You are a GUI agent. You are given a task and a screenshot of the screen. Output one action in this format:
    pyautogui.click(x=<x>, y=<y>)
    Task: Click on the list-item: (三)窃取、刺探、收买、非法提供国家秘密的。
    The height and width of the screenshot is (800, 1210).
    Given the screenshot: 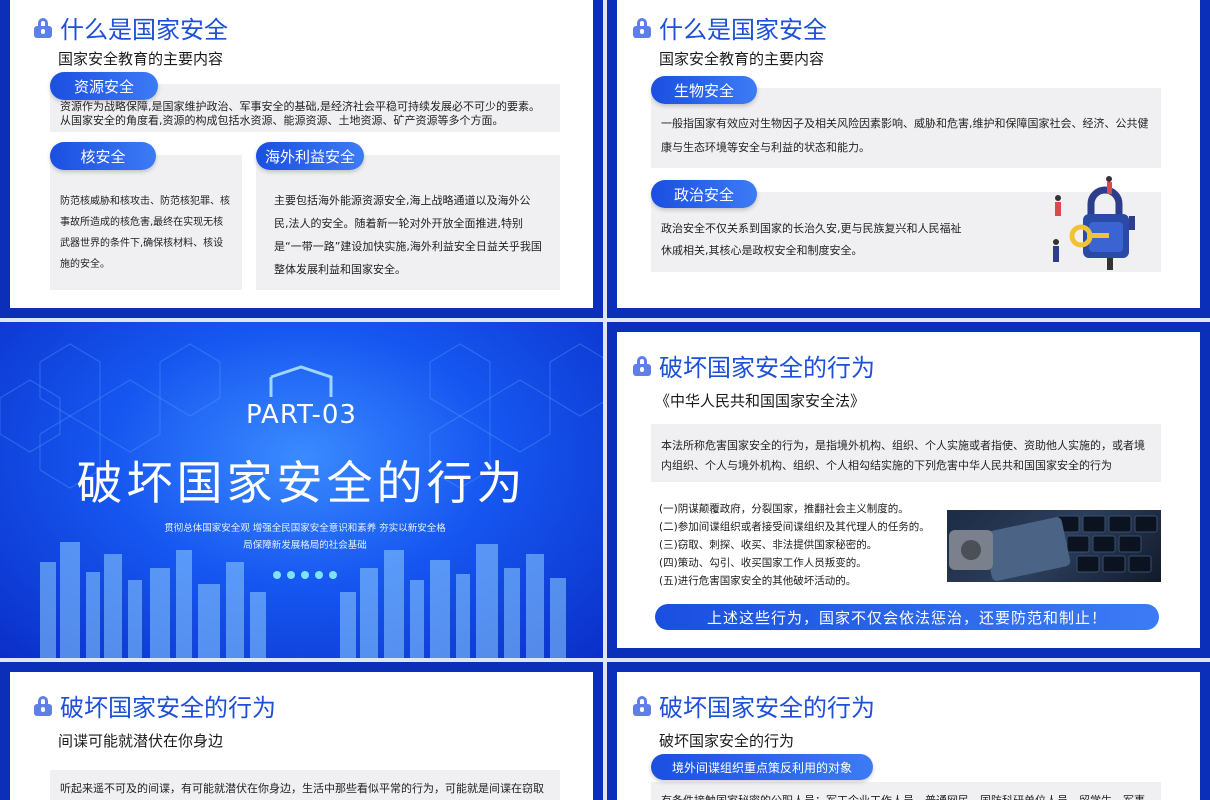 What is the action you would take?
    pyautogui.click(x=768, y=545)
    